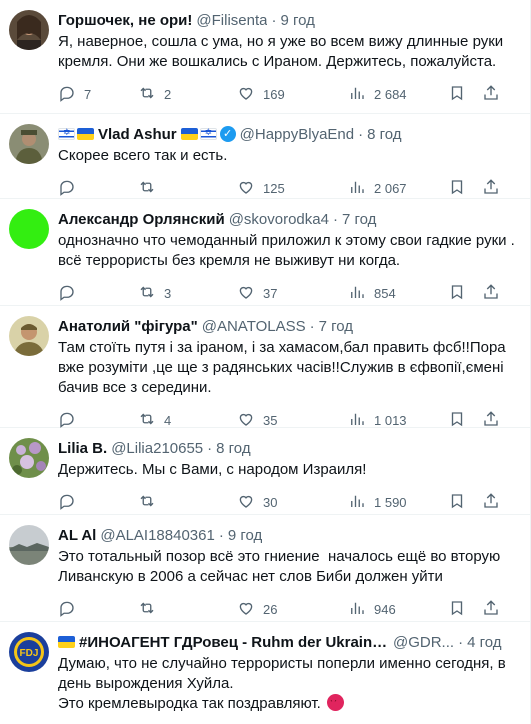 The height and width of the screenshot is (724, 531). What do you see at coordinates (390, 94) in the screenshot?
I see `view-count: 2 684` at bounding box center [390, 94].